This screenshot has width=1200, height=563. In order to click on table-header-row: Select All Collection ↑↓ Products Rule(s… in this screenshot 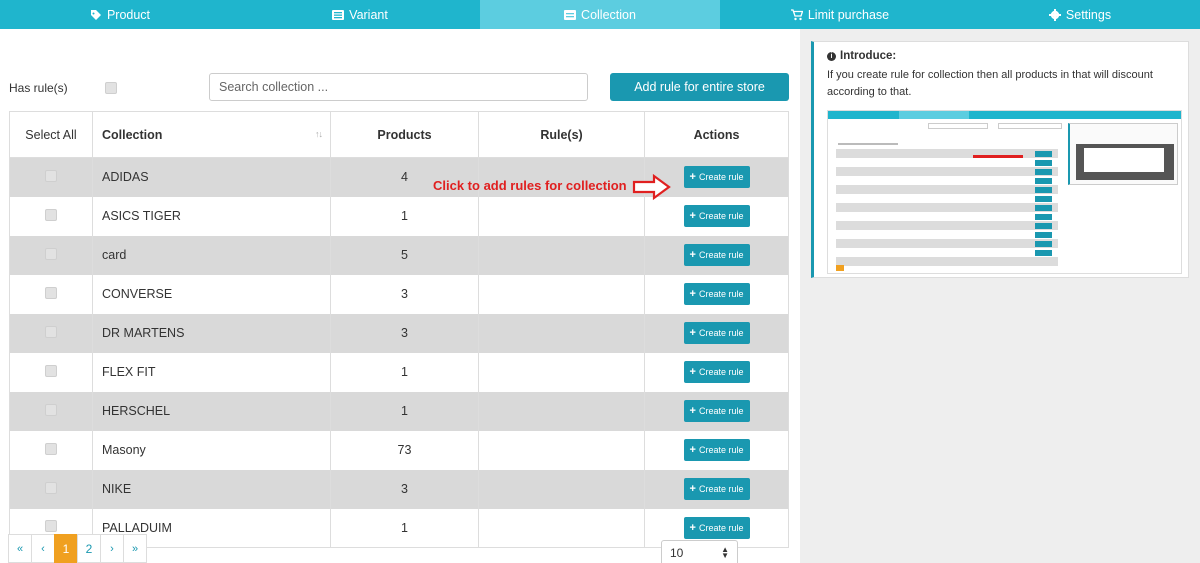, I will do `click(399, 134)`.